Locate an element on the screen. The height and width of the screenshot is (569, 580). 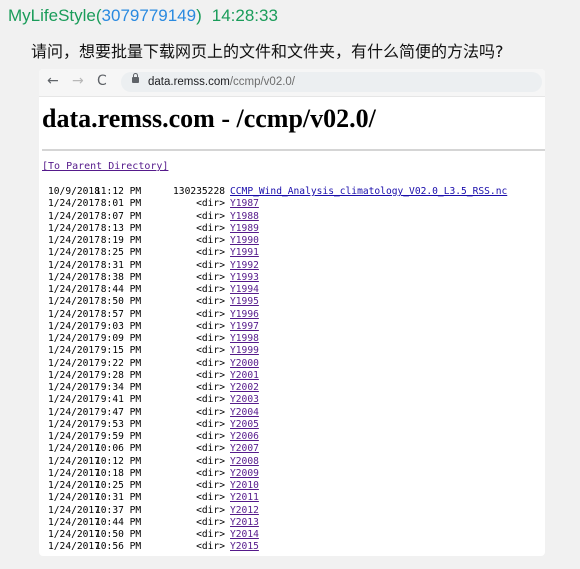
listing-entry-link: Y2004 is located at coordinates (244, 413).